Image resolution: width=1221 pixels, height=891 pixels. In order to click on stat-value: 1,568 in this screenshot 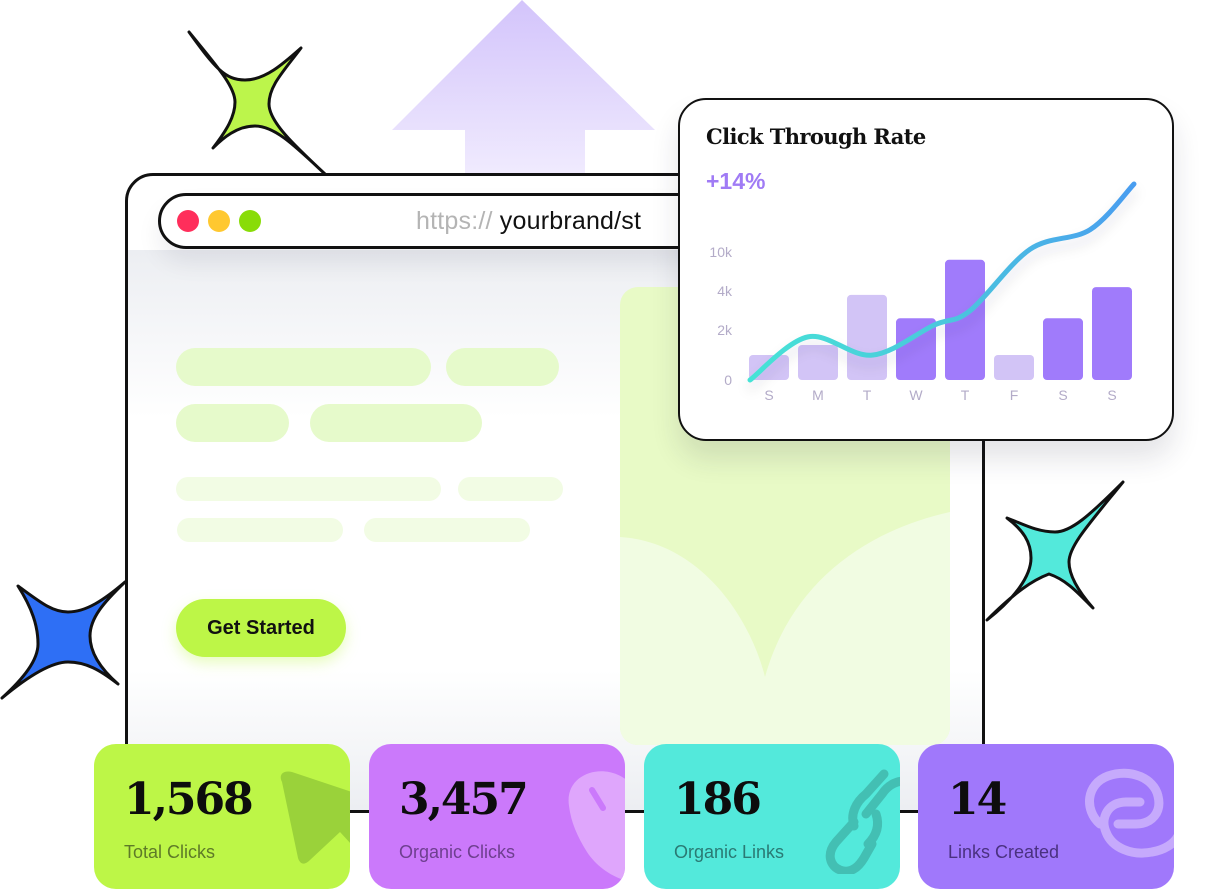, I will do `click(189, 799)`.